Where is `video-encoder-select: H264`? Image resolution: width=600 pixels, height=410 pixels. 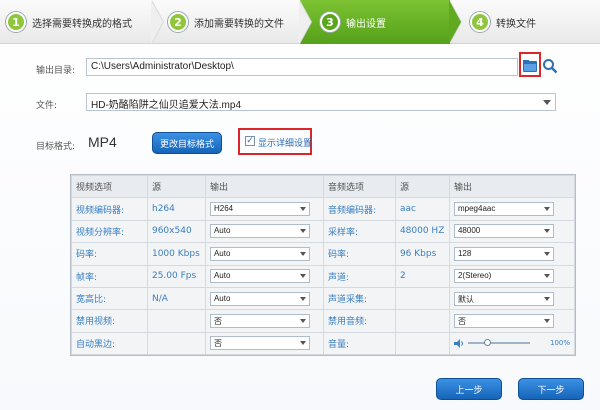
video-encoder-select: H264 is located at coordinates (259, 209).